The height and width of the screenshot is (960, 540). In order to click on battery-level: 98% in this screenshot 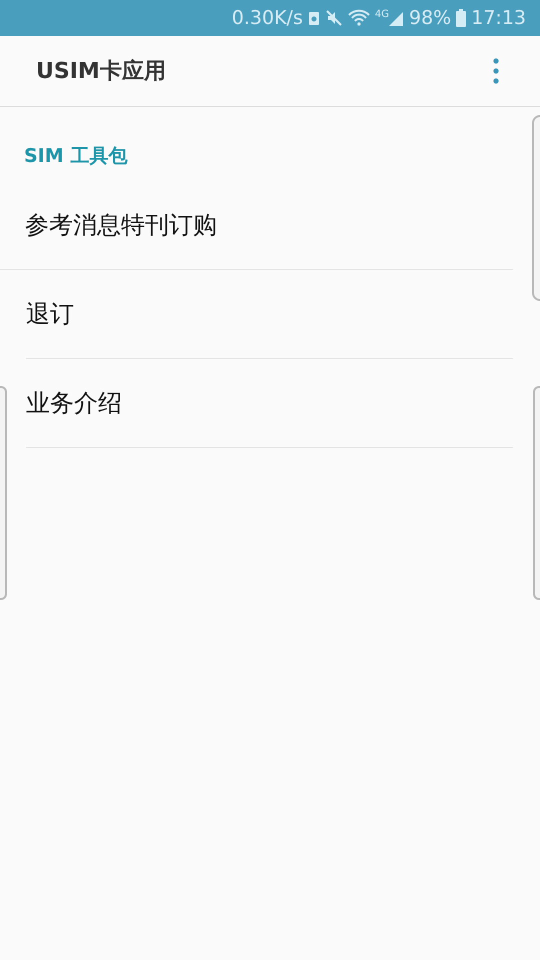, I will do `click(430, 18)`.